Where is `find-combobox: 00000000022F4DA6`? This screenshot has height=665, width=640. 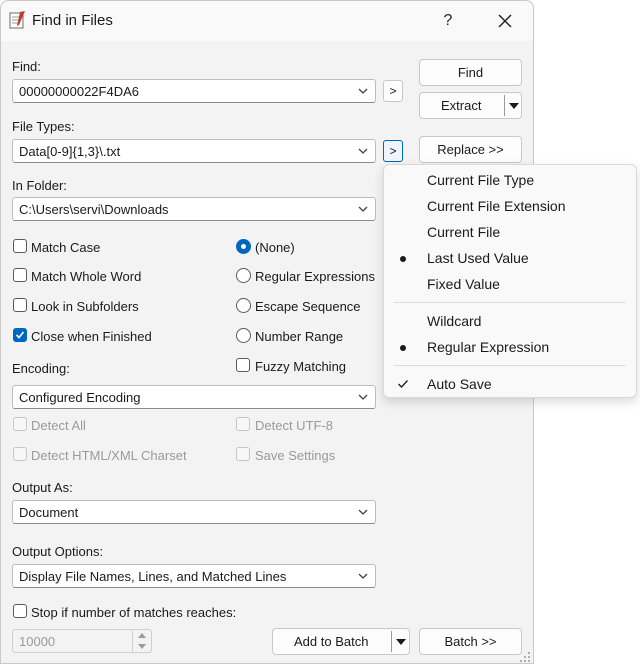
find-combobox: 00000000022F4DA6 is located at coordinates (194, 91).